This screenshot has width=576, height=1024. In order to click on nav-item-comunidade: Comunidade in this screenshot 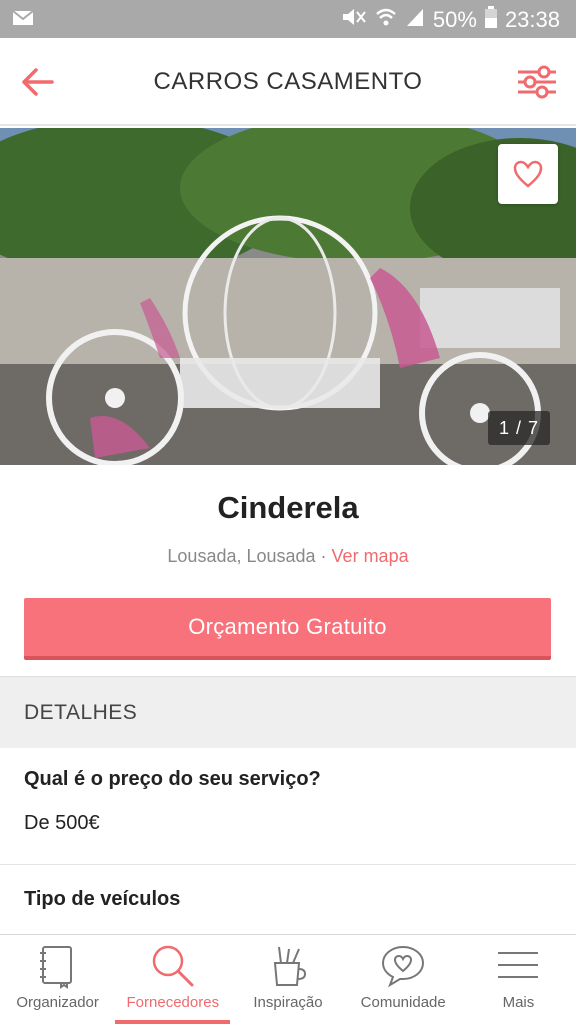, I will do `click(403, 979)`.